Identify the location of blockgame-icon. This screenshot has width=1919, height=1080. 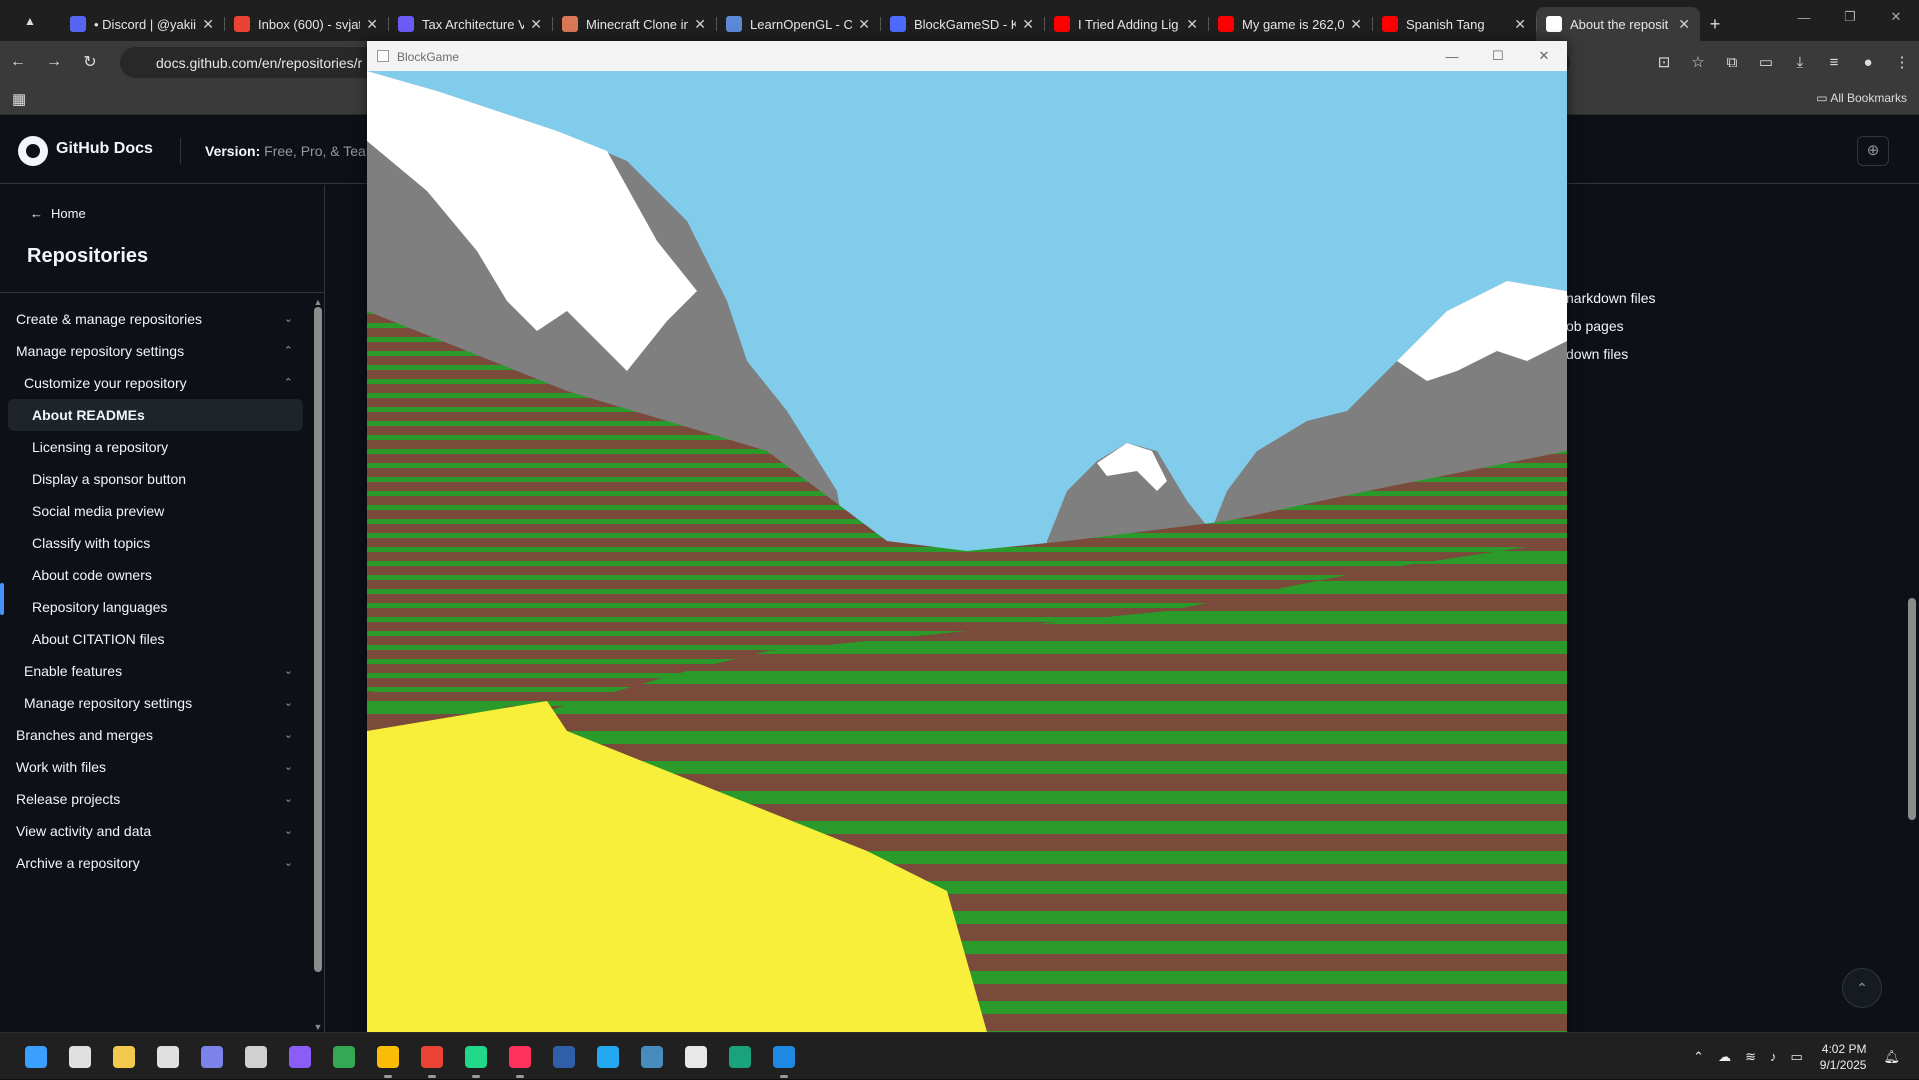
(784, 1059).